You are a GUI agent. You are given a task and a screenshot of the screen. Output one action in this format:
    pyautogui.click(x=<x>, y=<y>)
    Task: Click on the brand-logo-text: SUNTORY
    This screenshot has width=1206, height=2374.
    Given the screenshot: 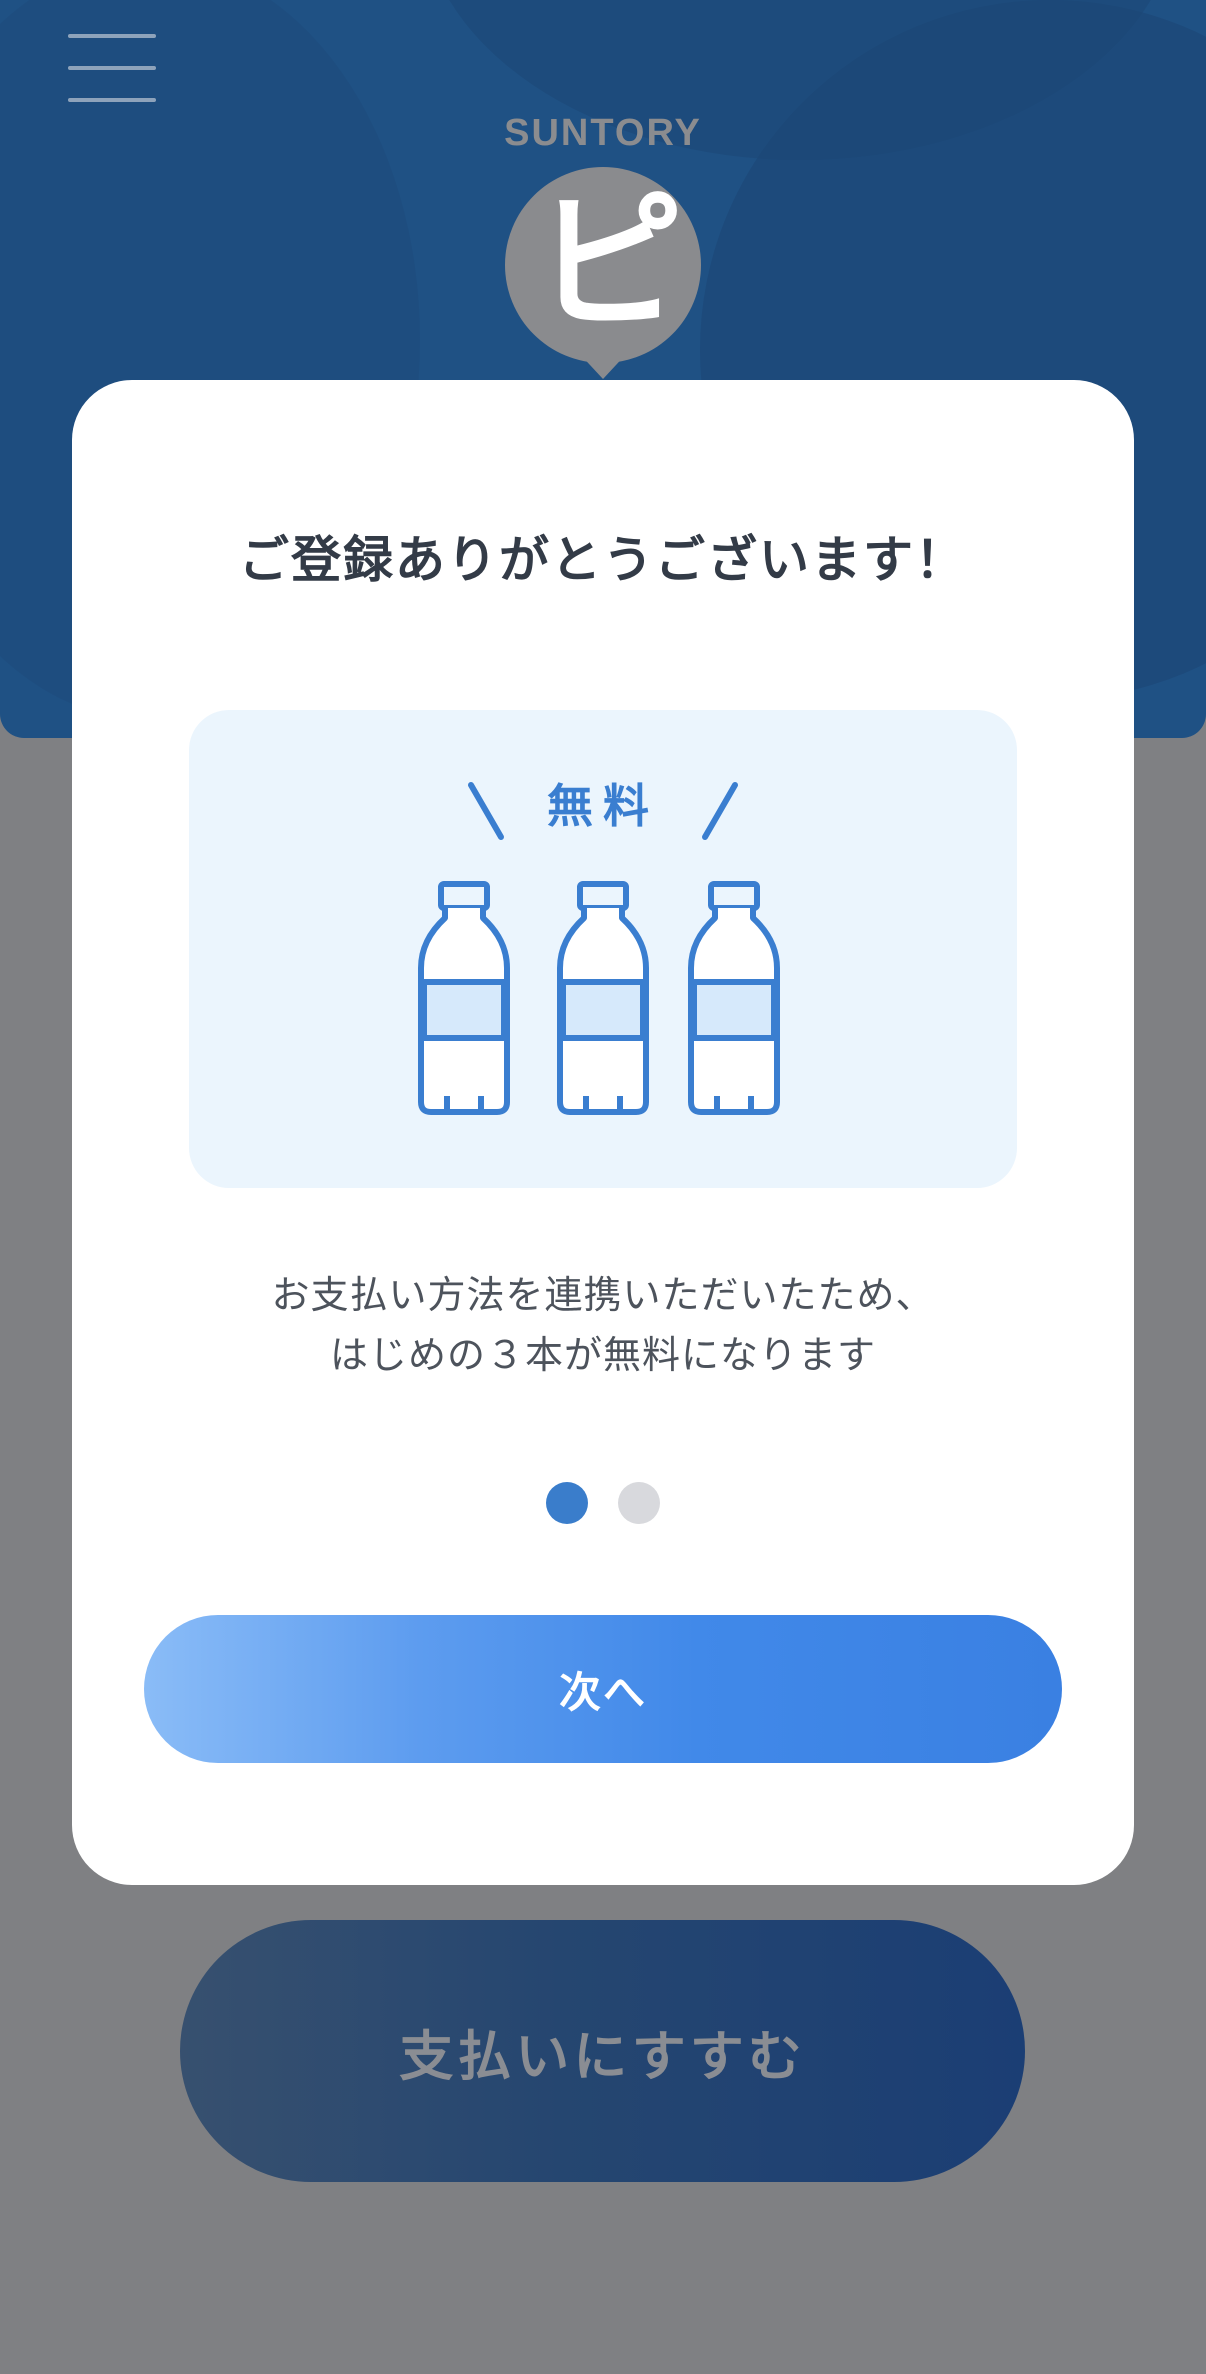 What is the action you would take?
    pyautogui.click(x=603, y=133)
    